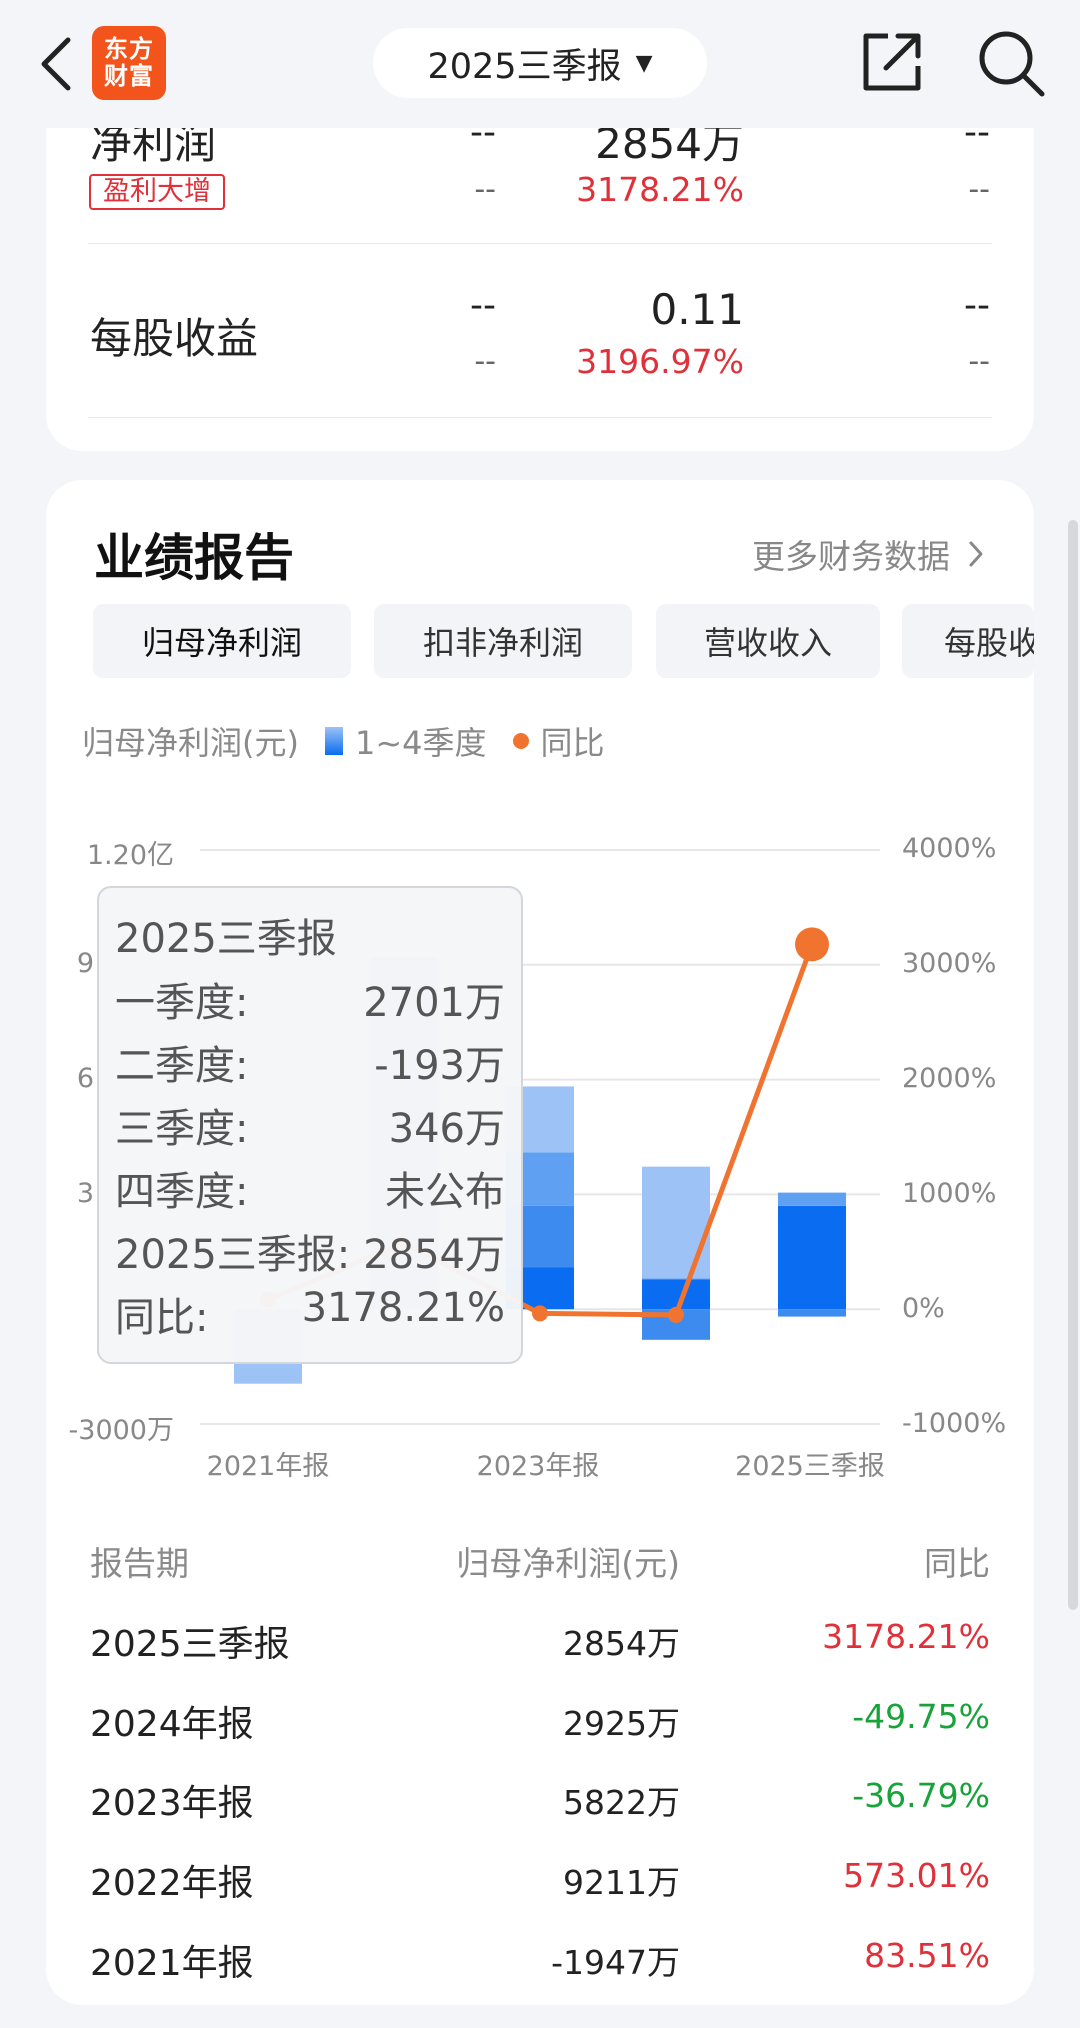 The width and height of the screenshot is (1080, 2028). I want to click on table-row-yoy: -49.75%, so click(921, 1716).